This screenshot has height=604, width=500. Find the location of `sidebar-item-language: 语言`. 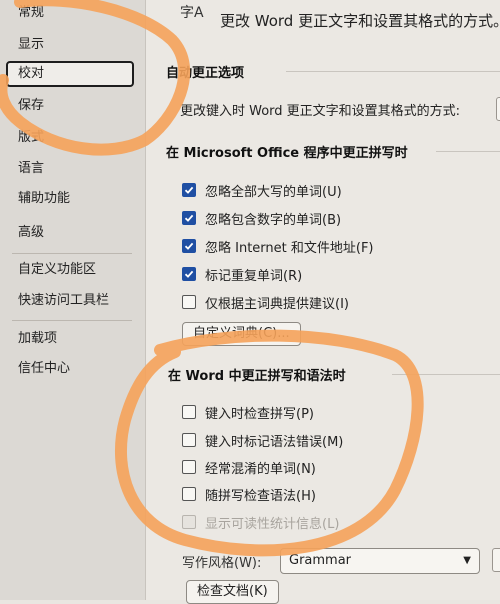

sidebar-item-language: 语言 is located at coordinates (70, 169).